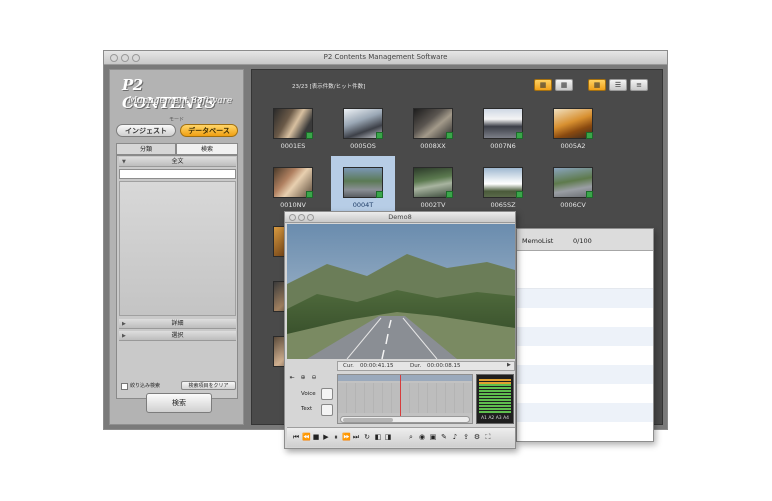  What do you see at coordinates (455, 437) in the screenshot?
I see `audio-icon: ♪` at bounding box center [455, 437].